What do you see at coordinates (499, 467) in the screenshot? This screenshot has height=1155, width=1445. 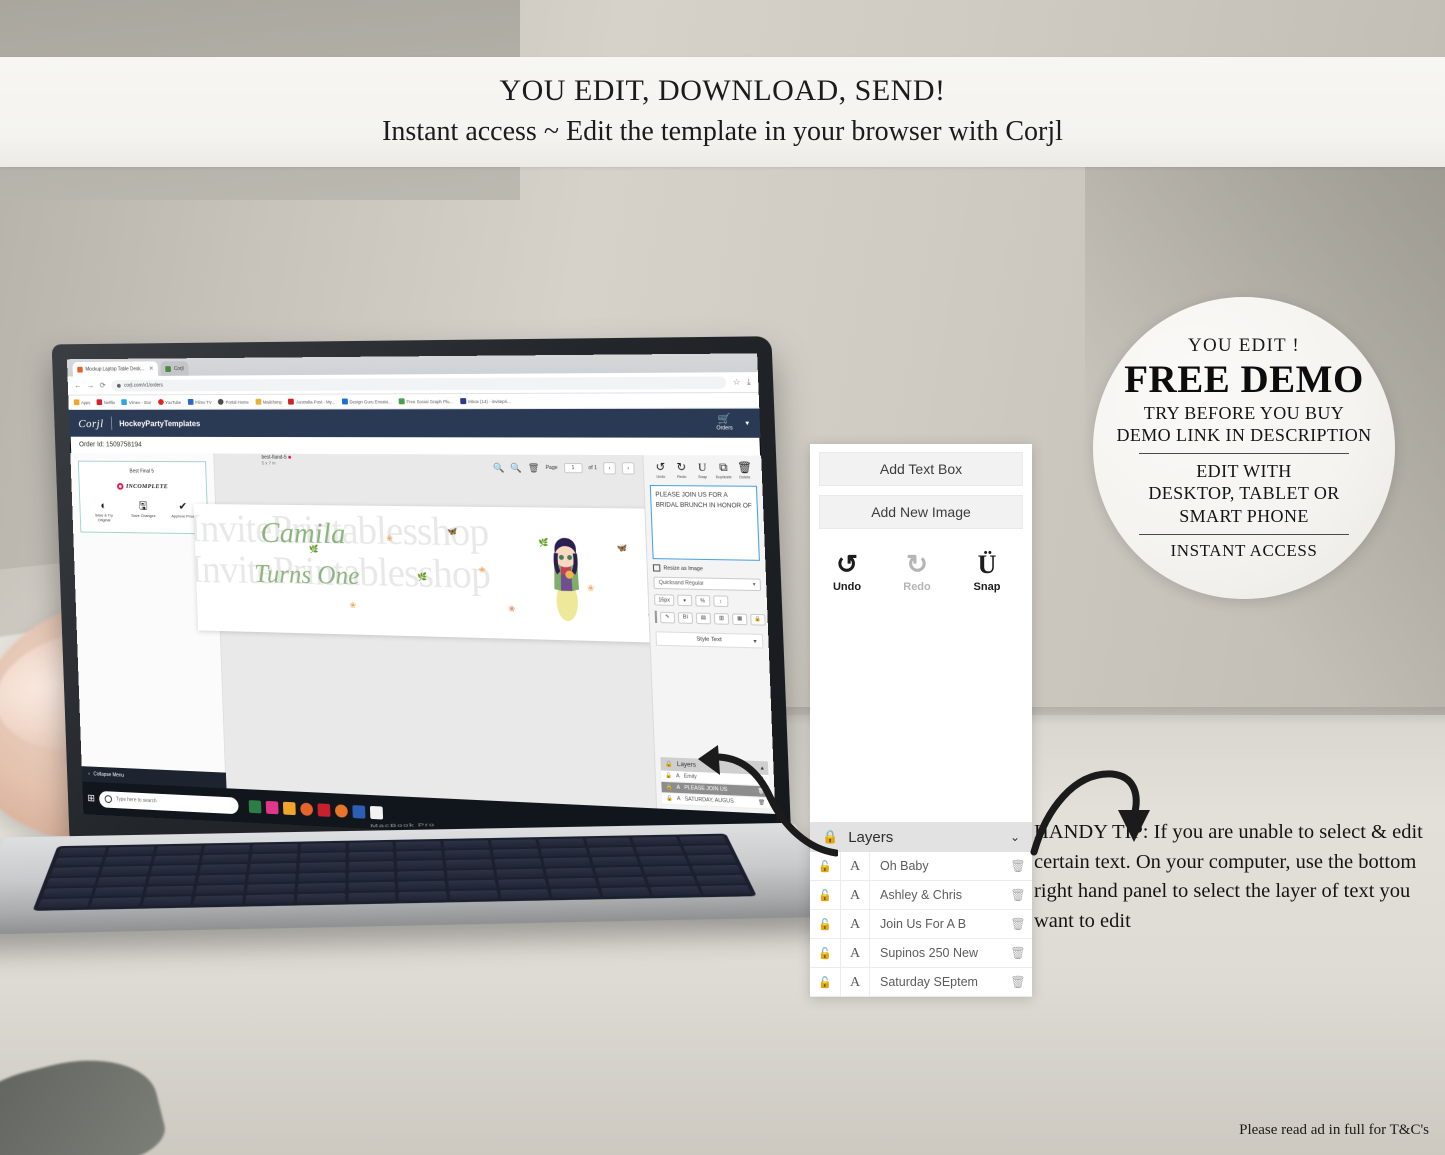 I see `zoom-in-icon: 🔍` at bounding box center [499, 467].